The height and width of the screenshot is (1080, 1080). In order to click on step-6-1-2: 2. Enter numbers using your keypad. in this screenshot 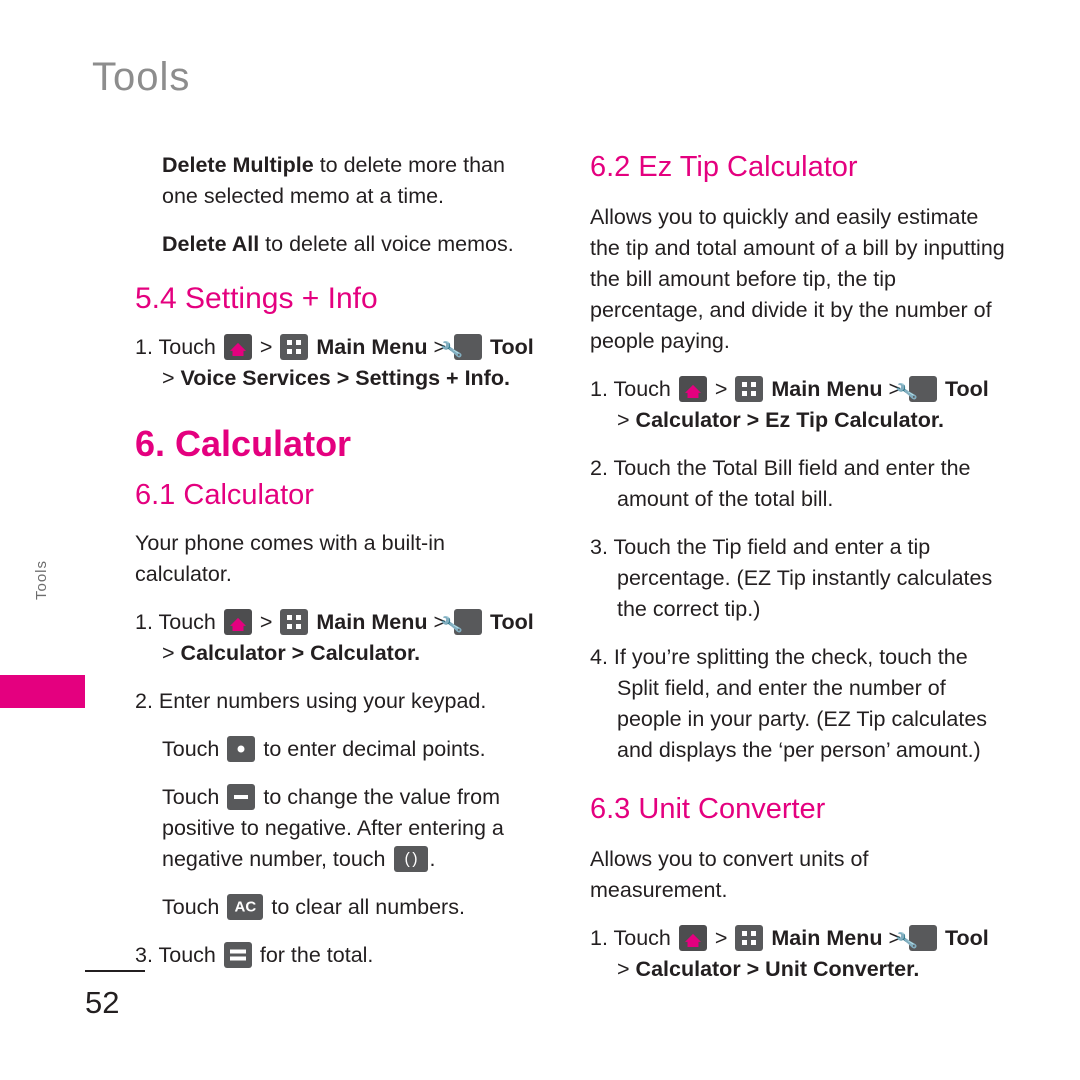, I will do `click(311, 701)`.